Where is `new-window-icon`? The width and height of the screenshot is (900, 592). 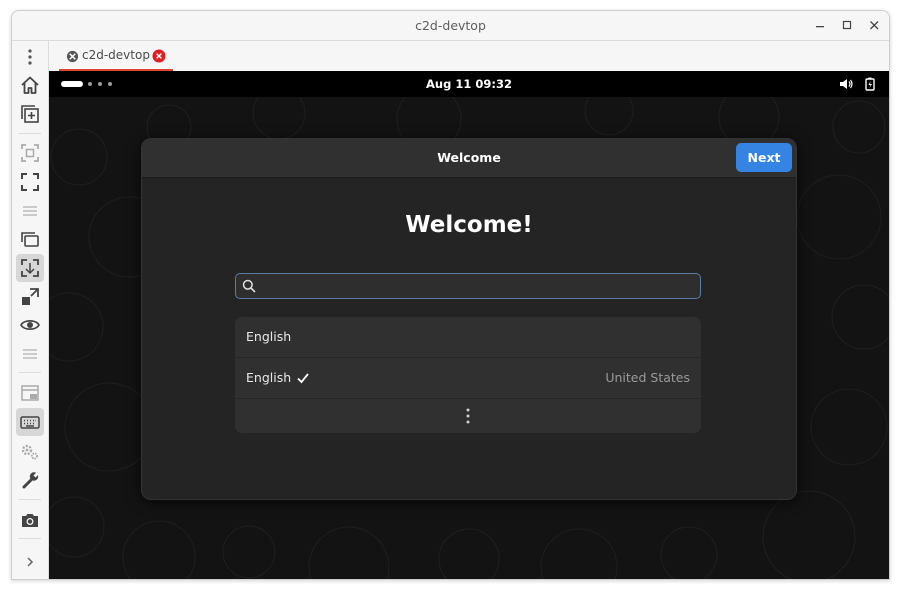
new-window-icon is located at coordinates (30, 114).